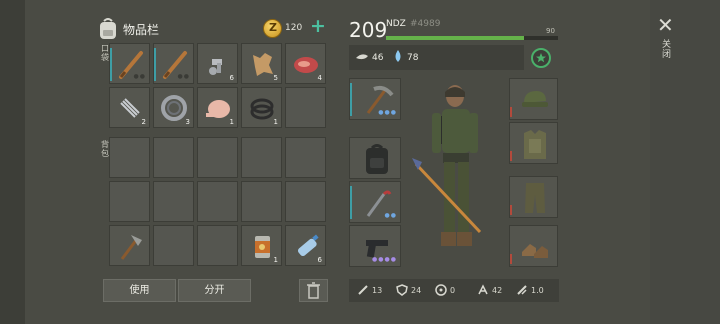  What do you see at coordinates (187, 122) in the screenshot?
I see `item-count: 3` at bounding box center [187, 122].